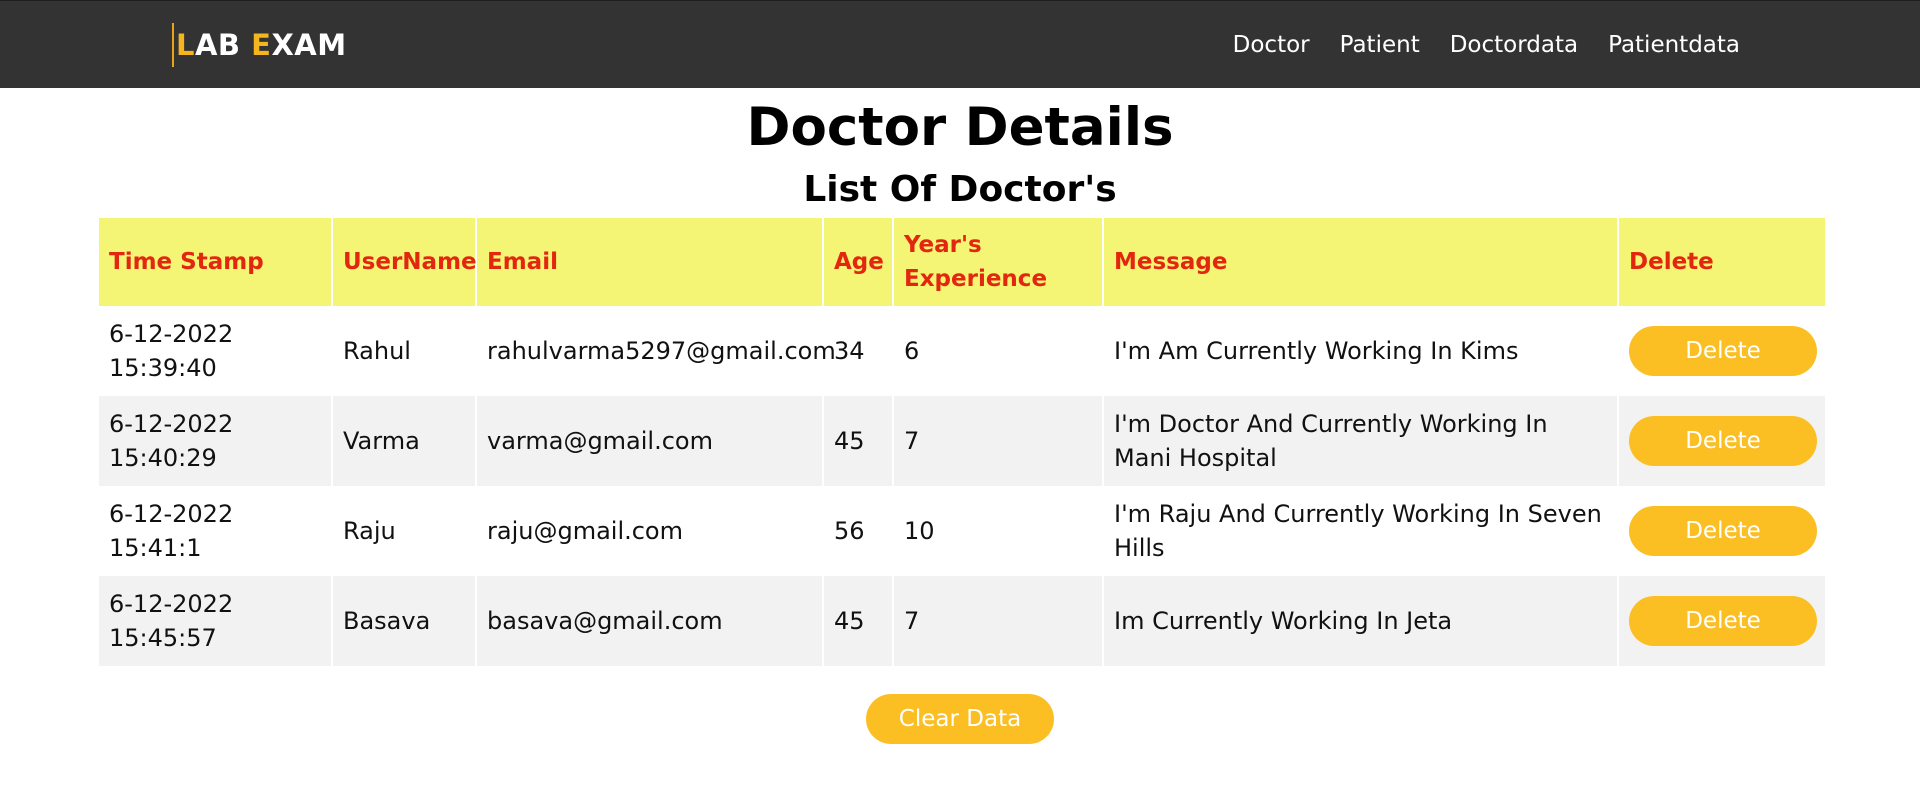 This screenshot has width=1920, height=802. What do you see at coordinates (405, 262) in the screenshot?
I see `header-username: UserName` at bounding box center [405, 262].